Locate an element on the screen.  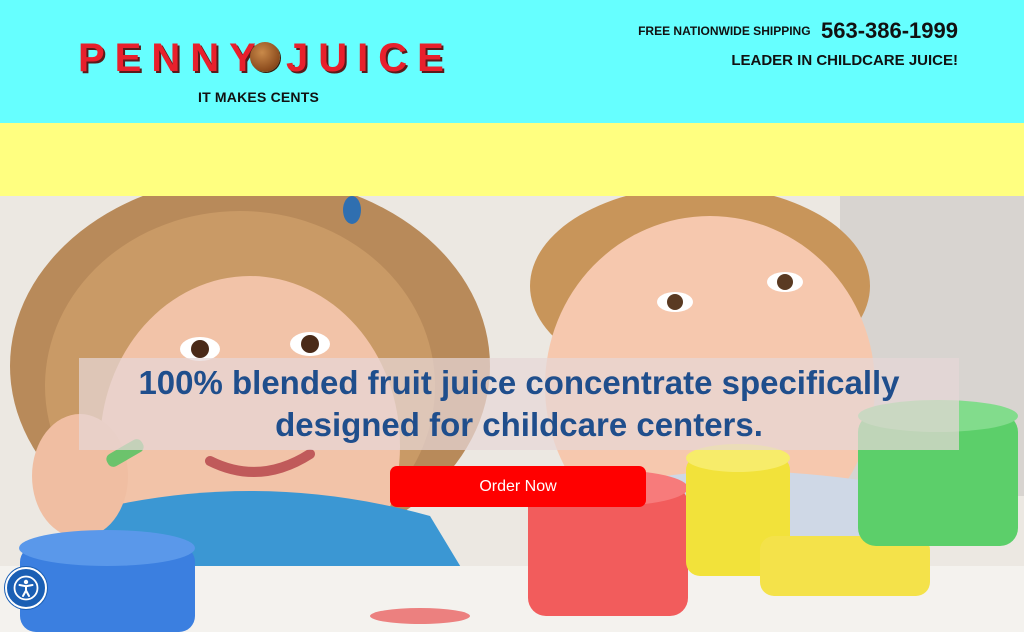
phone-number: 563-386-1999 is located at coordinates (889, 30).